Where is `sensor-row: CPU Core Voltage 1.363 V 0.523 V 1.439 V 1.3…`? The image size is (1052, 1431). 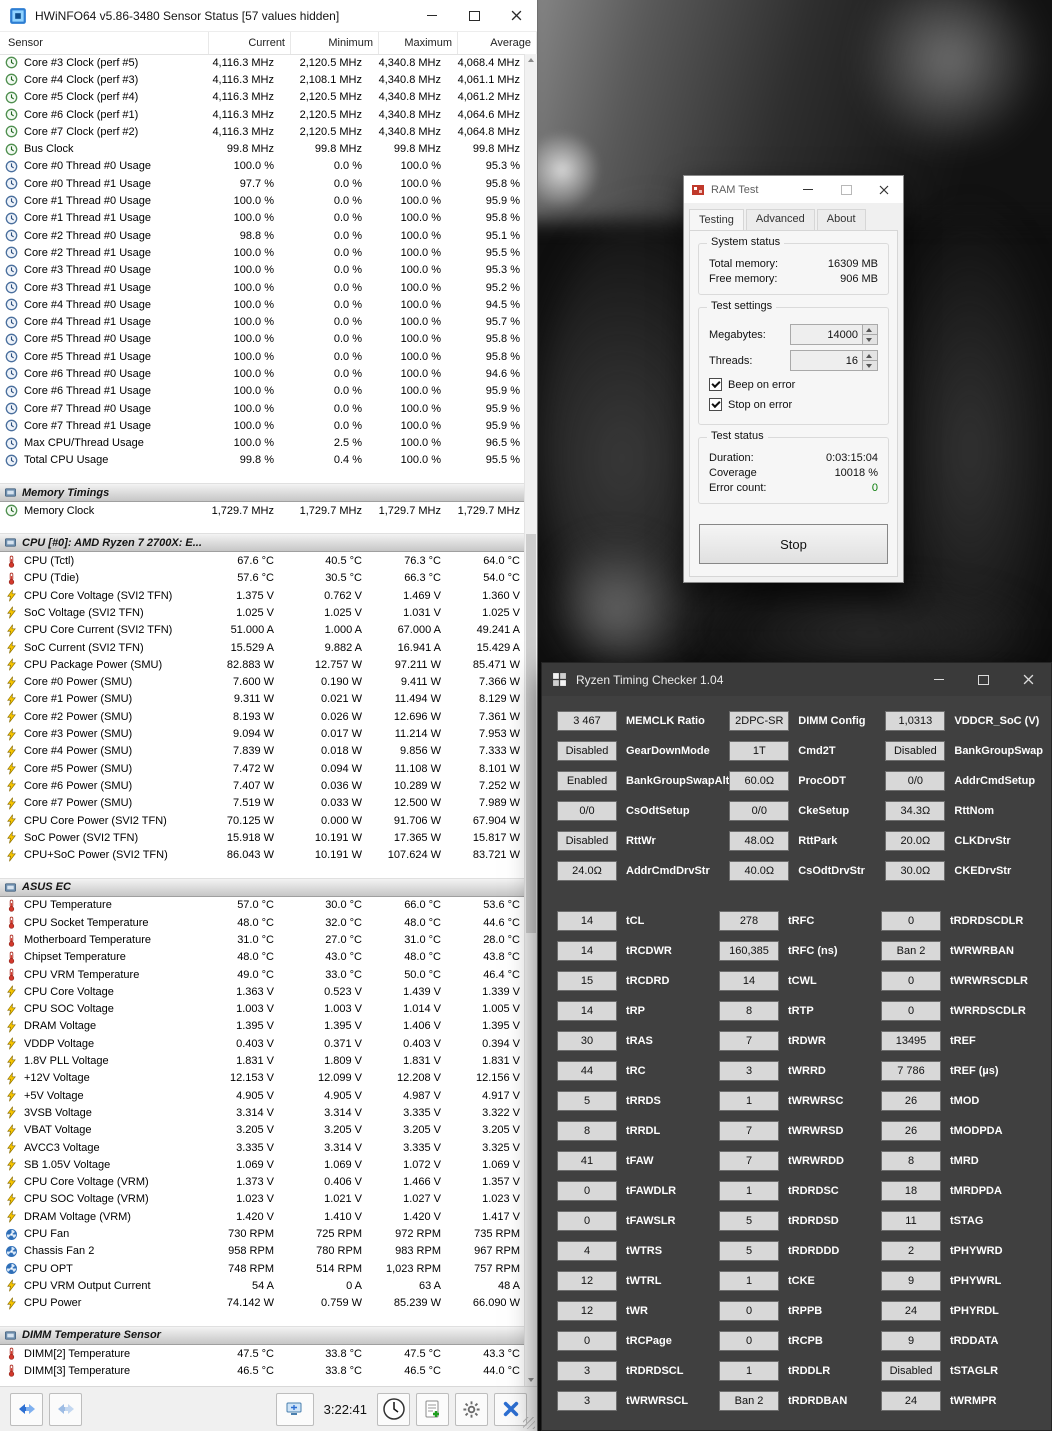
sensor-row: CPU Core Voltage 1.363 V 0.523 V 1.439 V 1.3… is located at coordinates (262, 991).